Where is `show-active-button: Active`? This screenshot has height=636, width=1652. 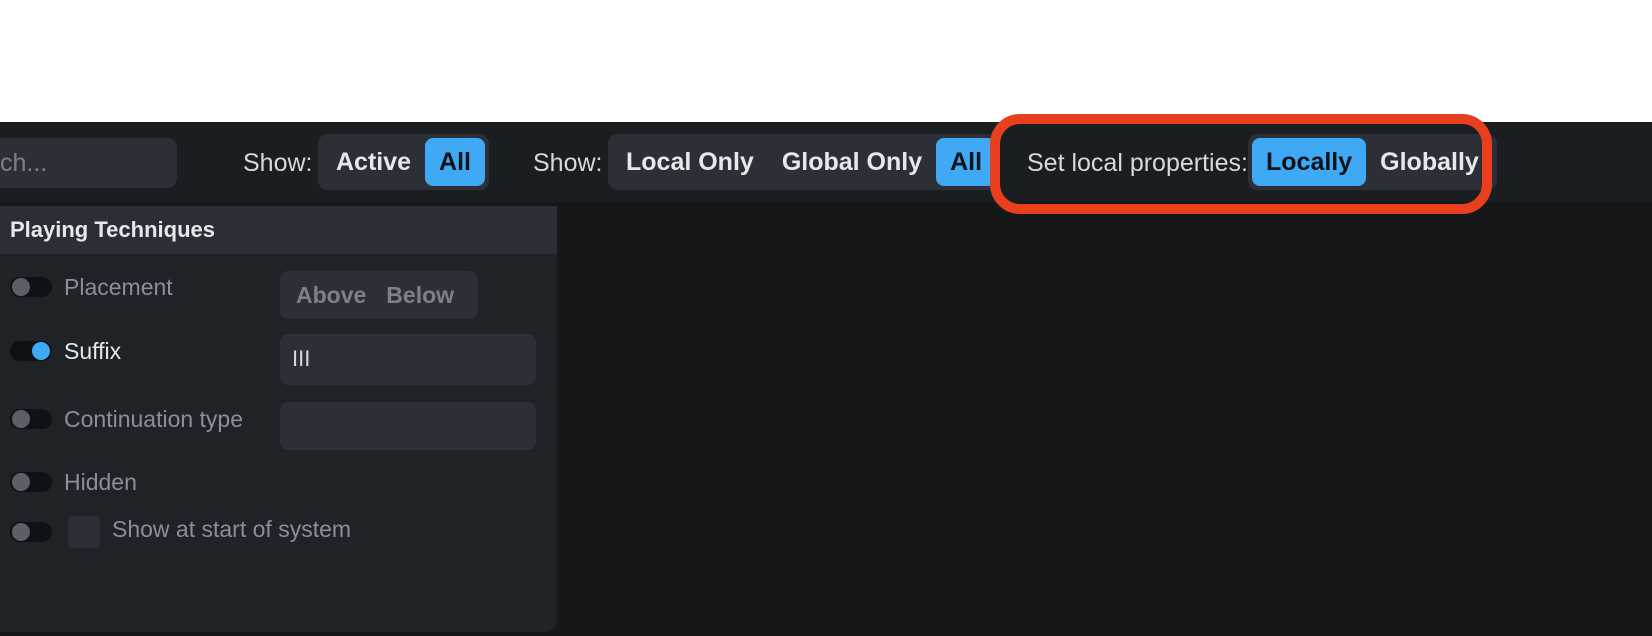
show-active-button: Active is located at coordinates (373, 162).